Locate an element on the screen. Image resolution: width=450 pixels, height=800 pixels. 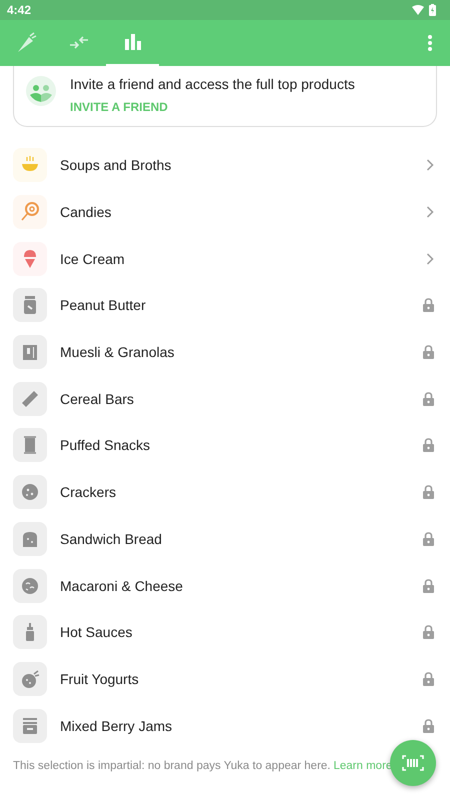
category-item: Macaroni & Cheese is located at coordinates (225, 585).